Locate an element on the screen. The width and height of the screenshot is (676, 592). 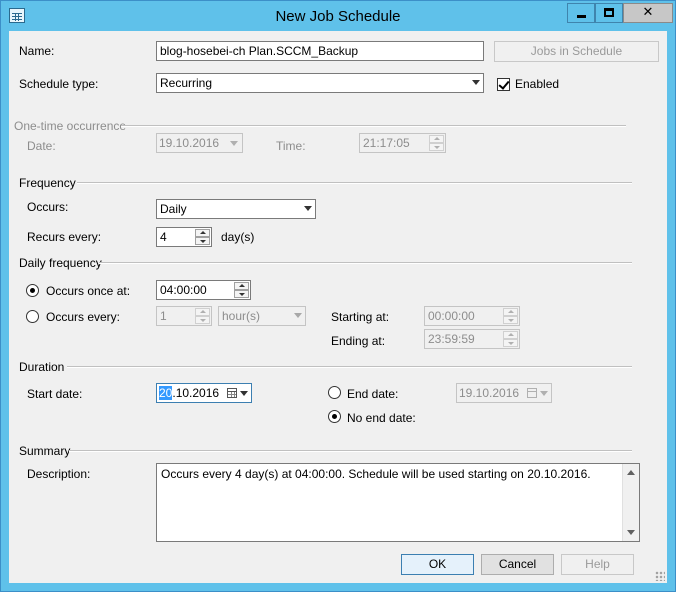
occurs-every-label: Occurs every: is located at coordinates (83, 317).